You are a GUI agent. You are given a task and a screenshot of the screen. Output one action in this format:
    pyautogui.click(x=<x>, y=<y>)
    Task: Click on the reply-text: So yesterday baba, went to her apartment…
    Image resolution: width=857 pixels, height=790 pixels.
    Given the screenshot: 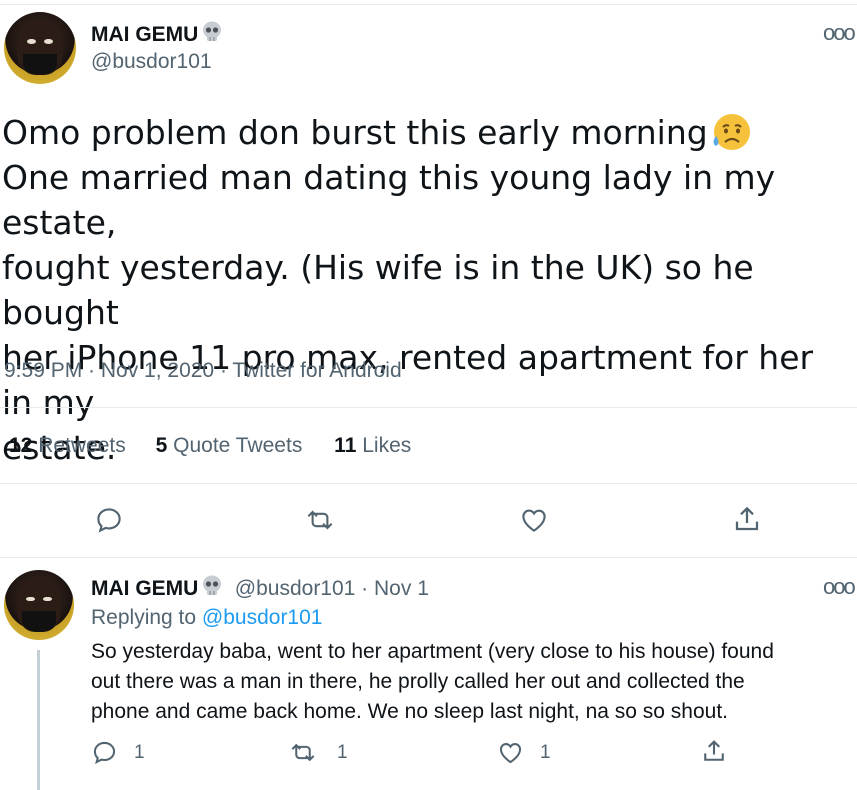 What is the action you would take?
    pyautogui.click(x=471, y=682)
    